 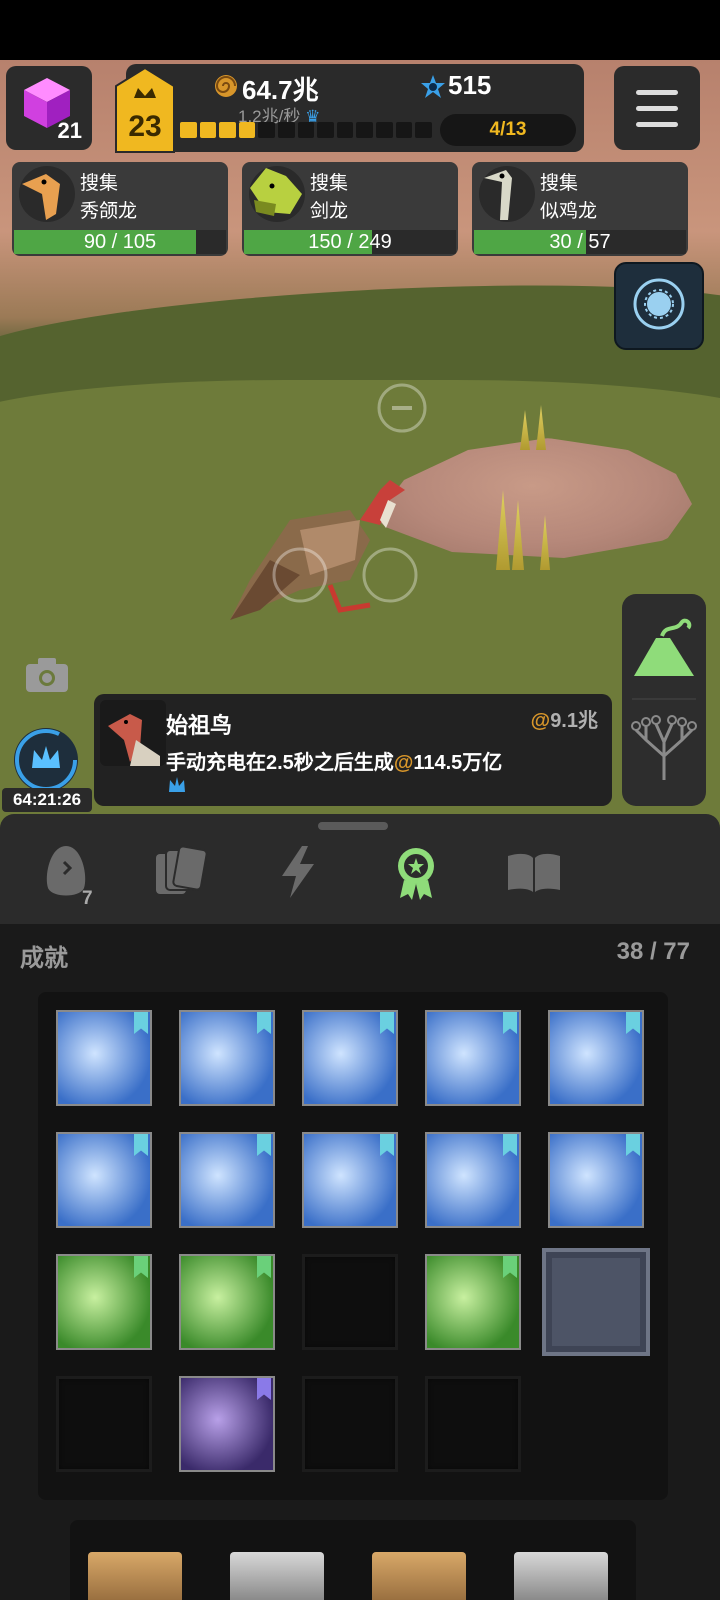 I want to click on achievement-tile-selected, so click(x=596, y=1302).